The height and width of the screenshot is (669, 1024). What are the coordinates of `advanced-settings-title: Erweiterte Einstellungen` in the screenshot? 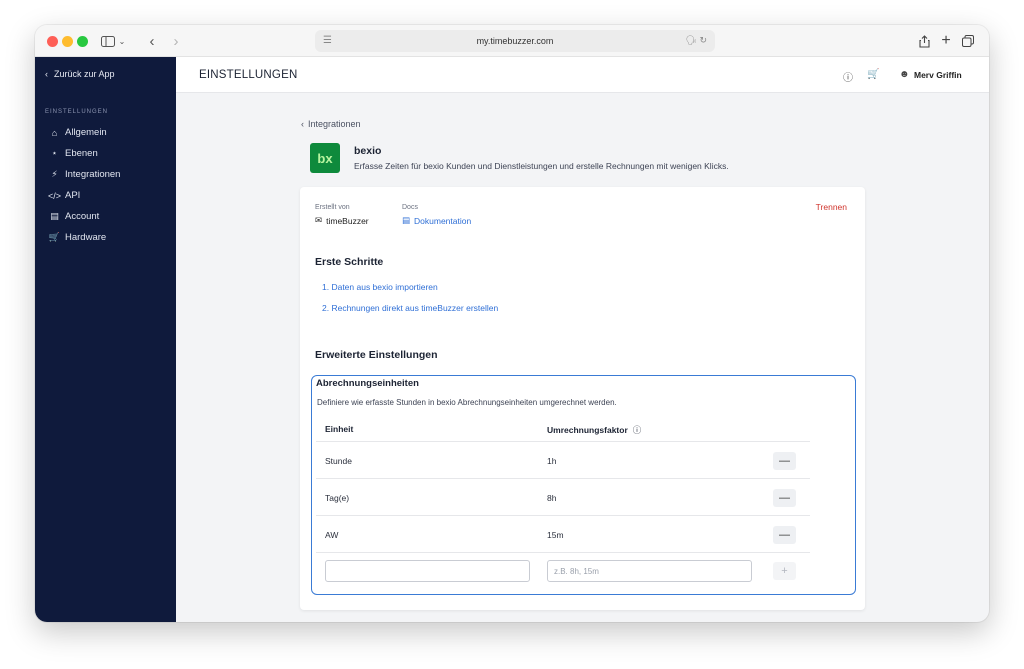 It's located at (376, 355).